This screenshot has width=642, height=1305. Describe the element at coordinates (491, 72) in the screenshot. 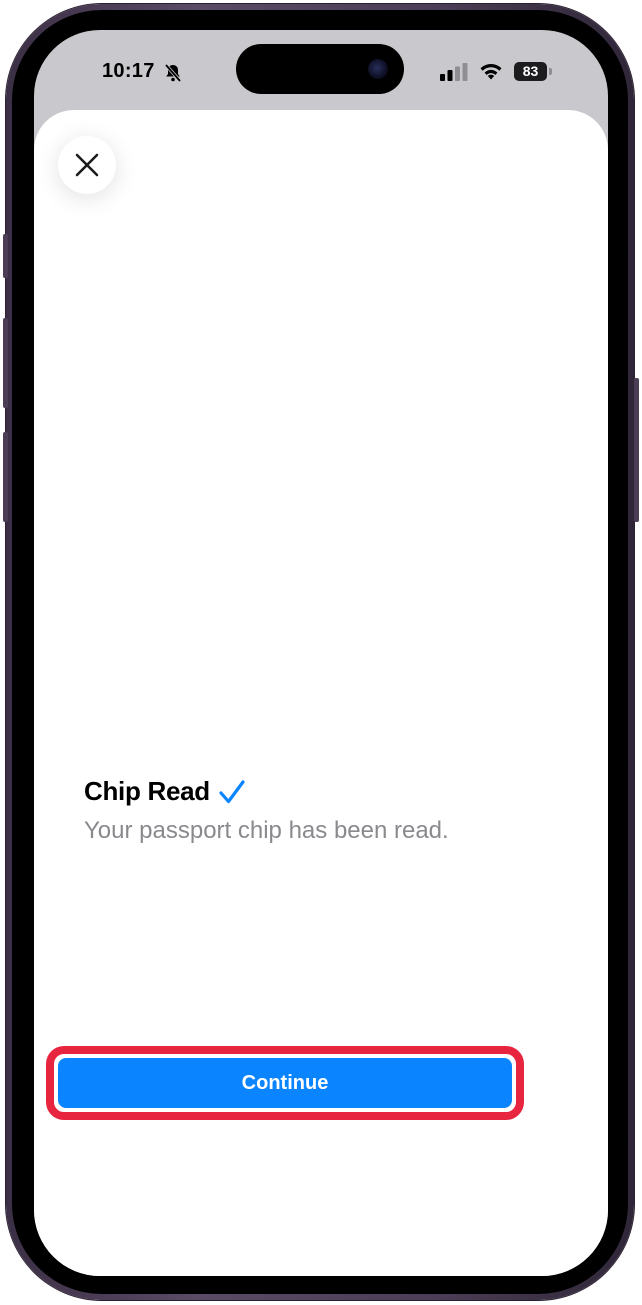

I see `wifi-icon` at that location.